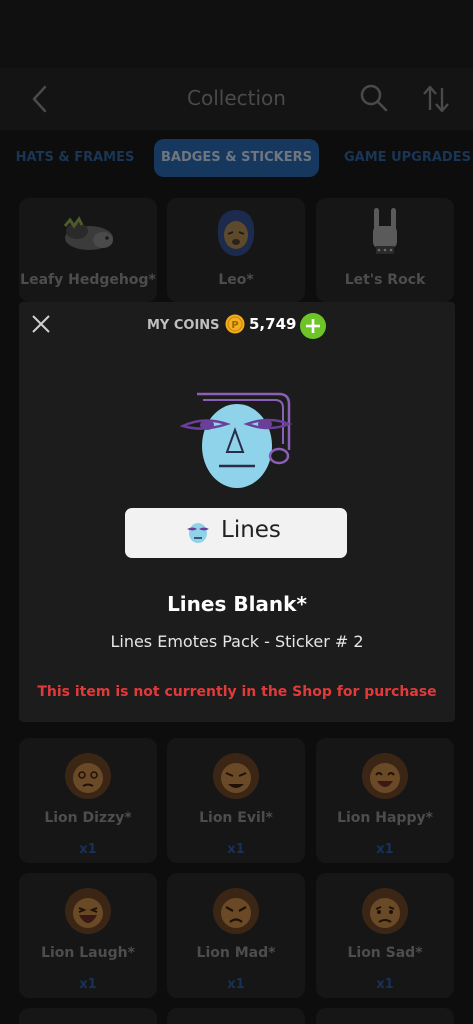 The width and height of the screenshot is (473, 1024). I want to click on lion-happy-icon, so click(385, 776).